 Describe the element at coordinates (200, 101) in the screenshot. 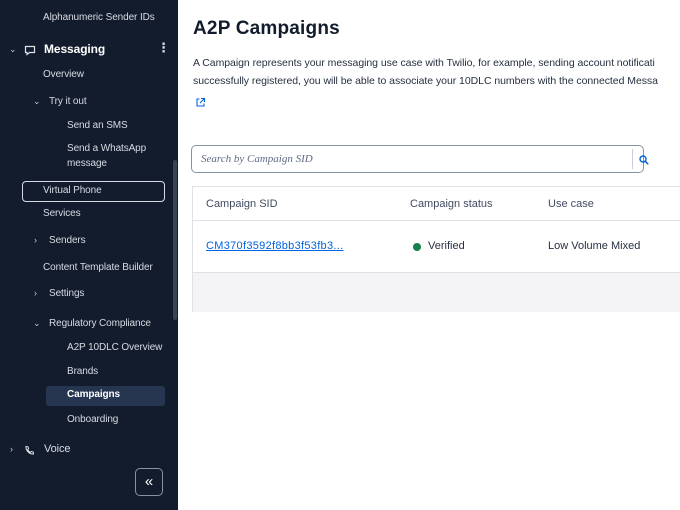

I see `external-link-icon` at that location.